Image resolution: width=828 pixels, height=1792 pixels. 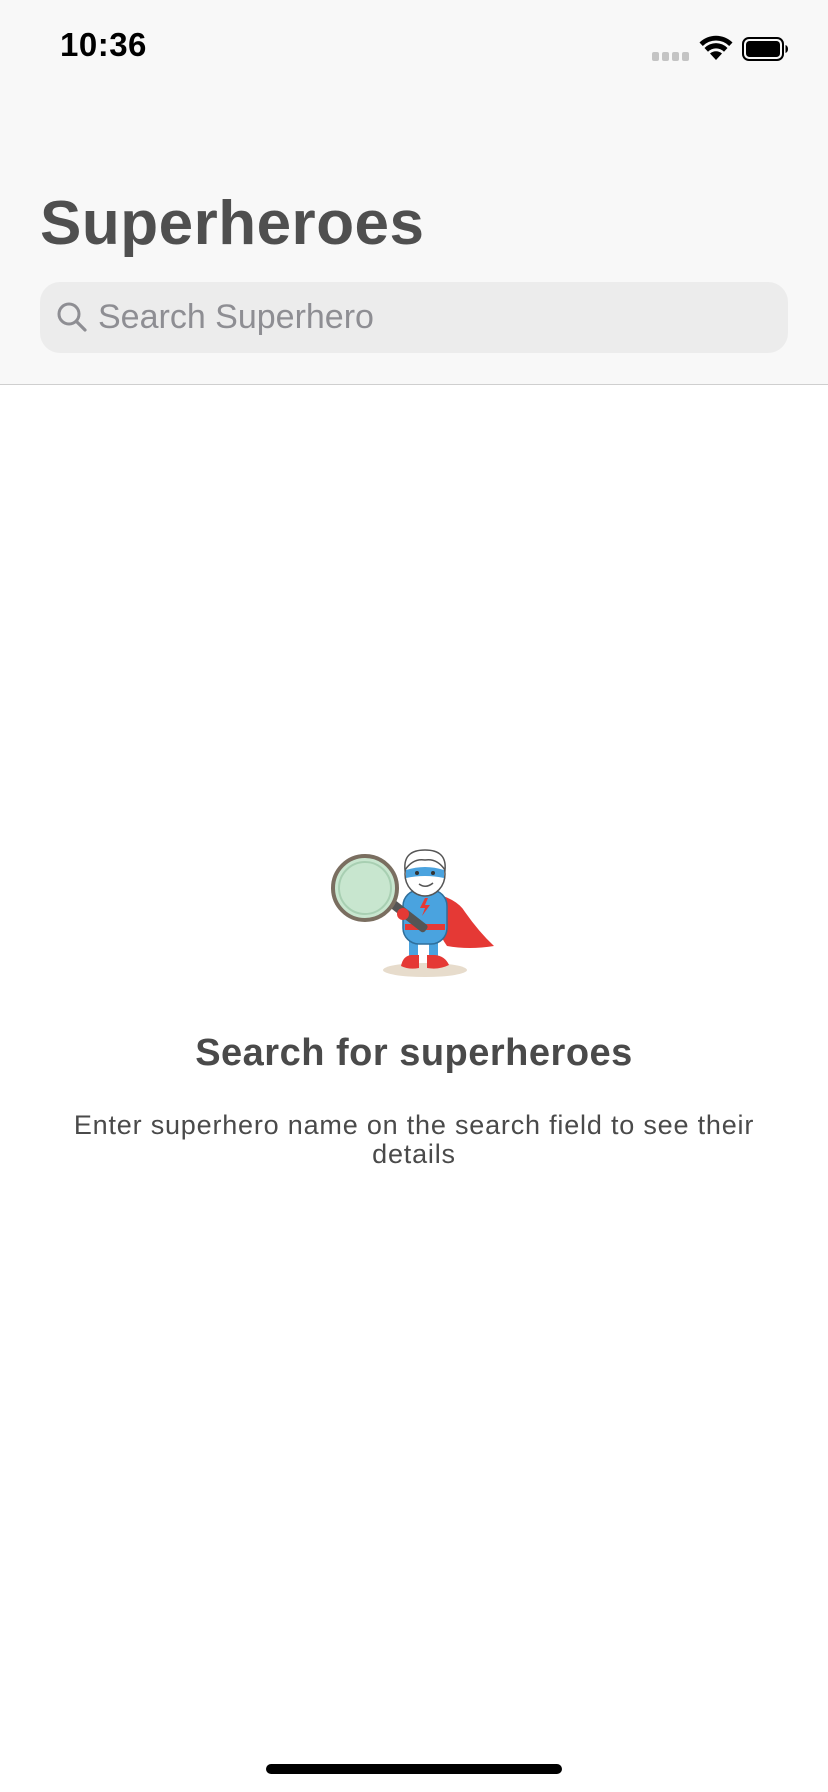 What do you see at coordinates (103, 44) in the screenshot?
I see `status-time: 10:36` at bounding box center [103, 44].